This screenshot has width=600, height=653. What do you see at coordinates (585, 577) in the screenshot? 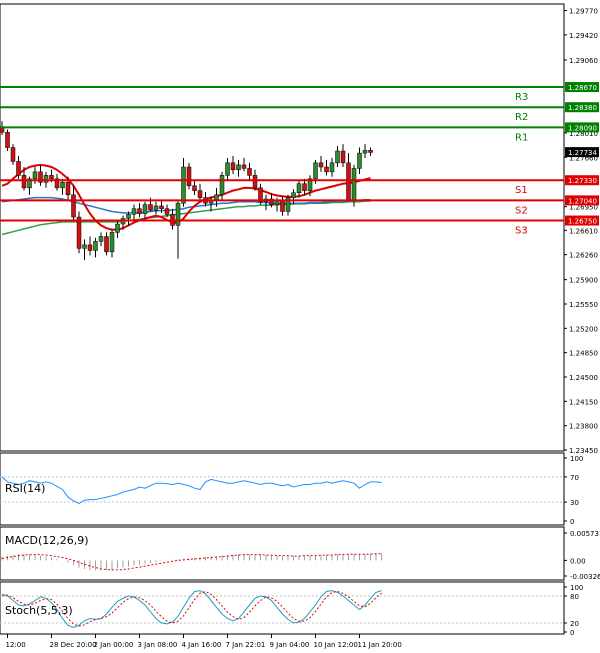
I see `macd-tick-label: -0.003269` at bounding box center [585, 577].